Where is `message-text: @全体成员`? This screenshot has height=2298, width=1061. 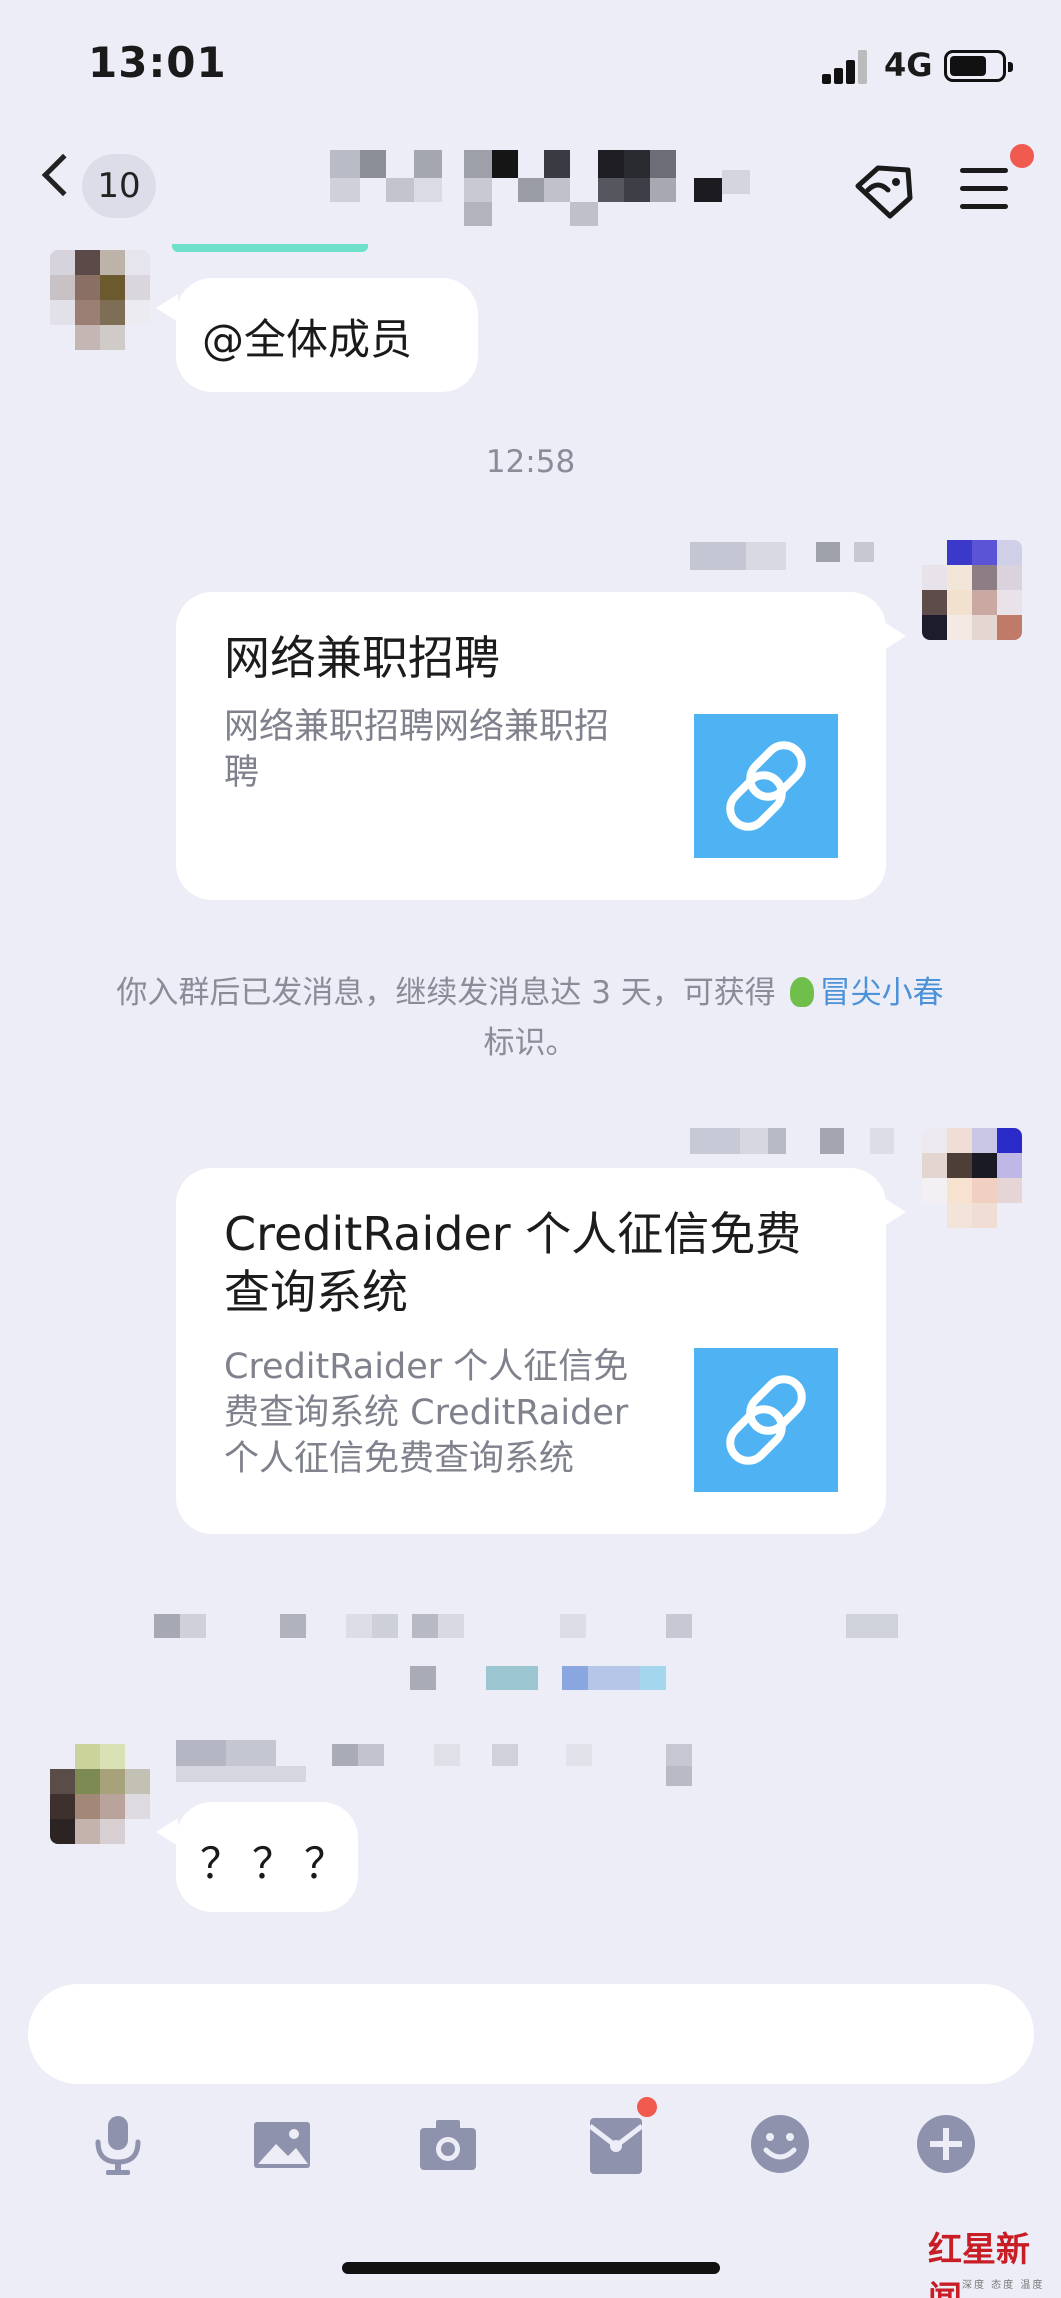 message-text: @全体成员 is located at coordinates (307, 339).